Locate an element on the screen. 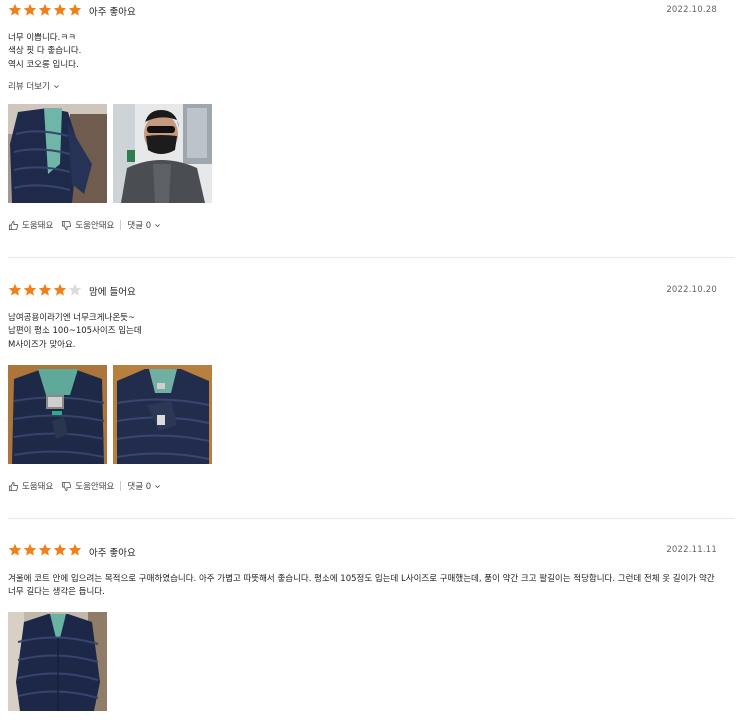  review-photo-jacket-hanging is located at coordinates (57, 661).